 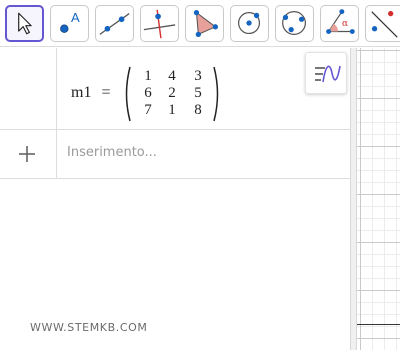 I want to click on toolbar: A α, so click(x=200, y=23).